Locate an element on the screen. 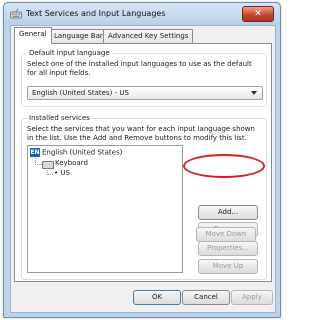 The height and width of the screenshot is (320, 320). tree-node-layout: • US is located at coordinates (62, 173).